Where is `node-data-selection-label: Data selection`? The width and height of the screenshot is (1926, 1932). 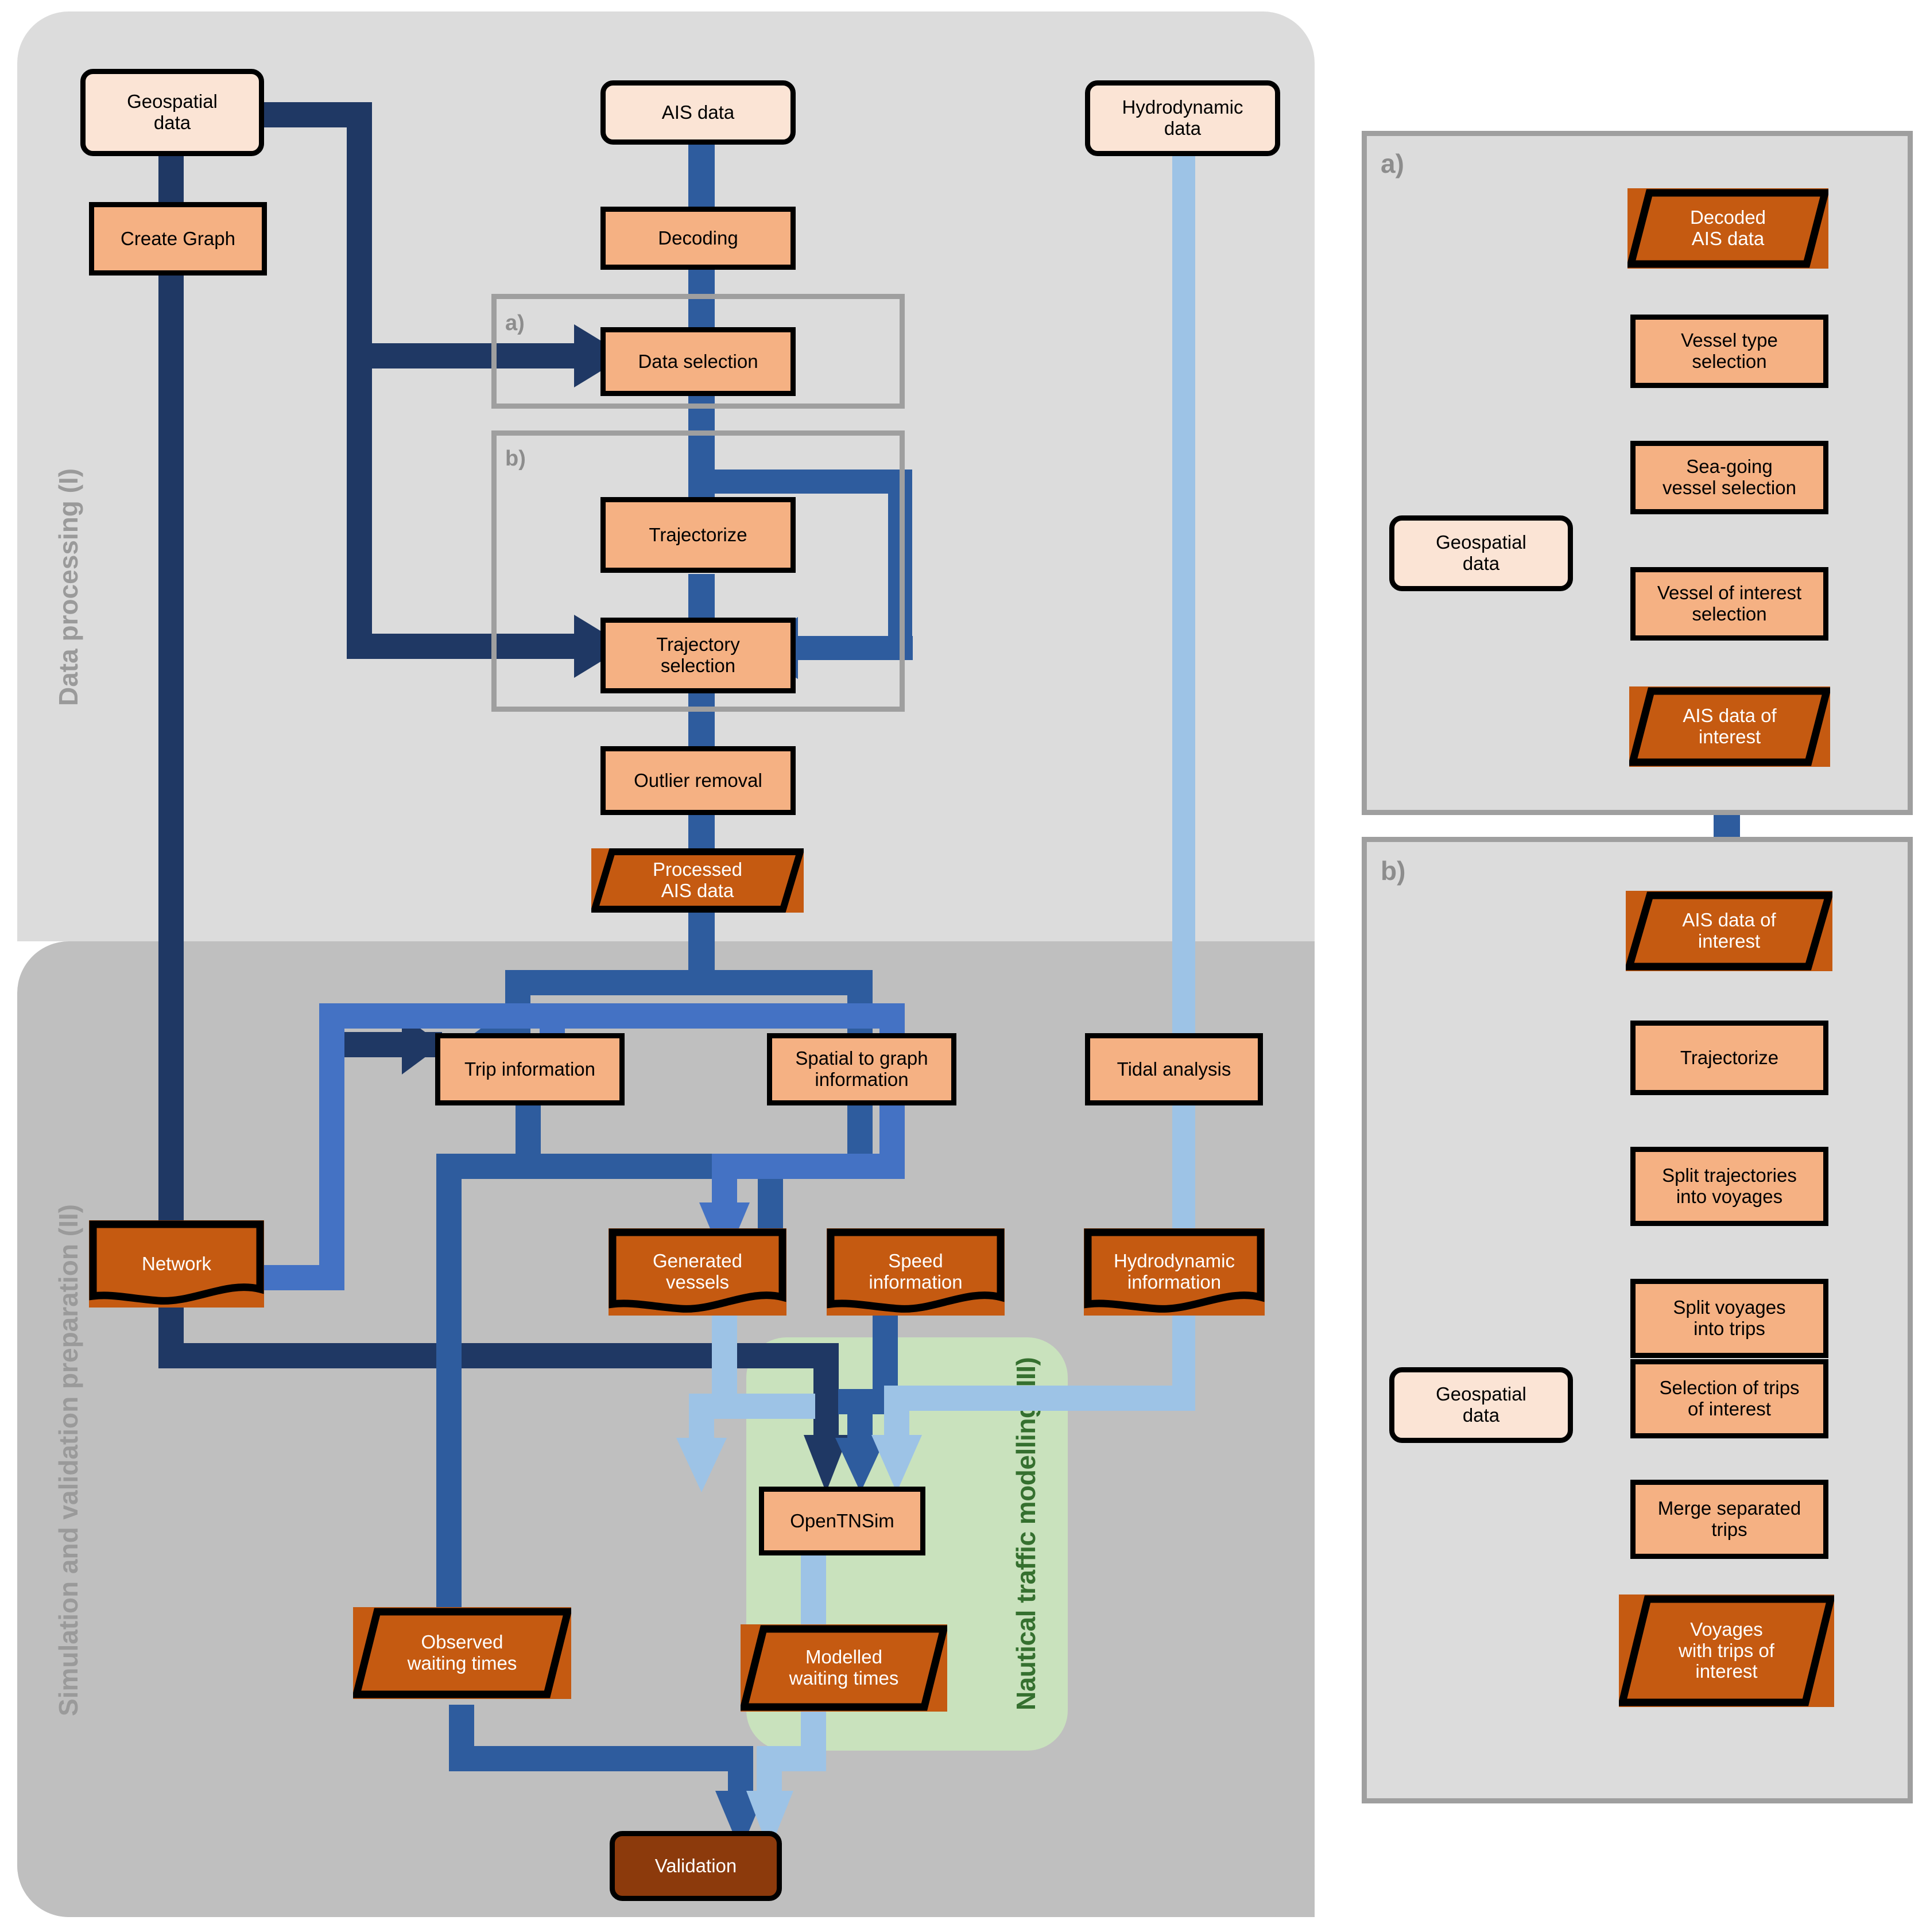
node-data-selection-label: Data selection is located at coordinates (698, 361).